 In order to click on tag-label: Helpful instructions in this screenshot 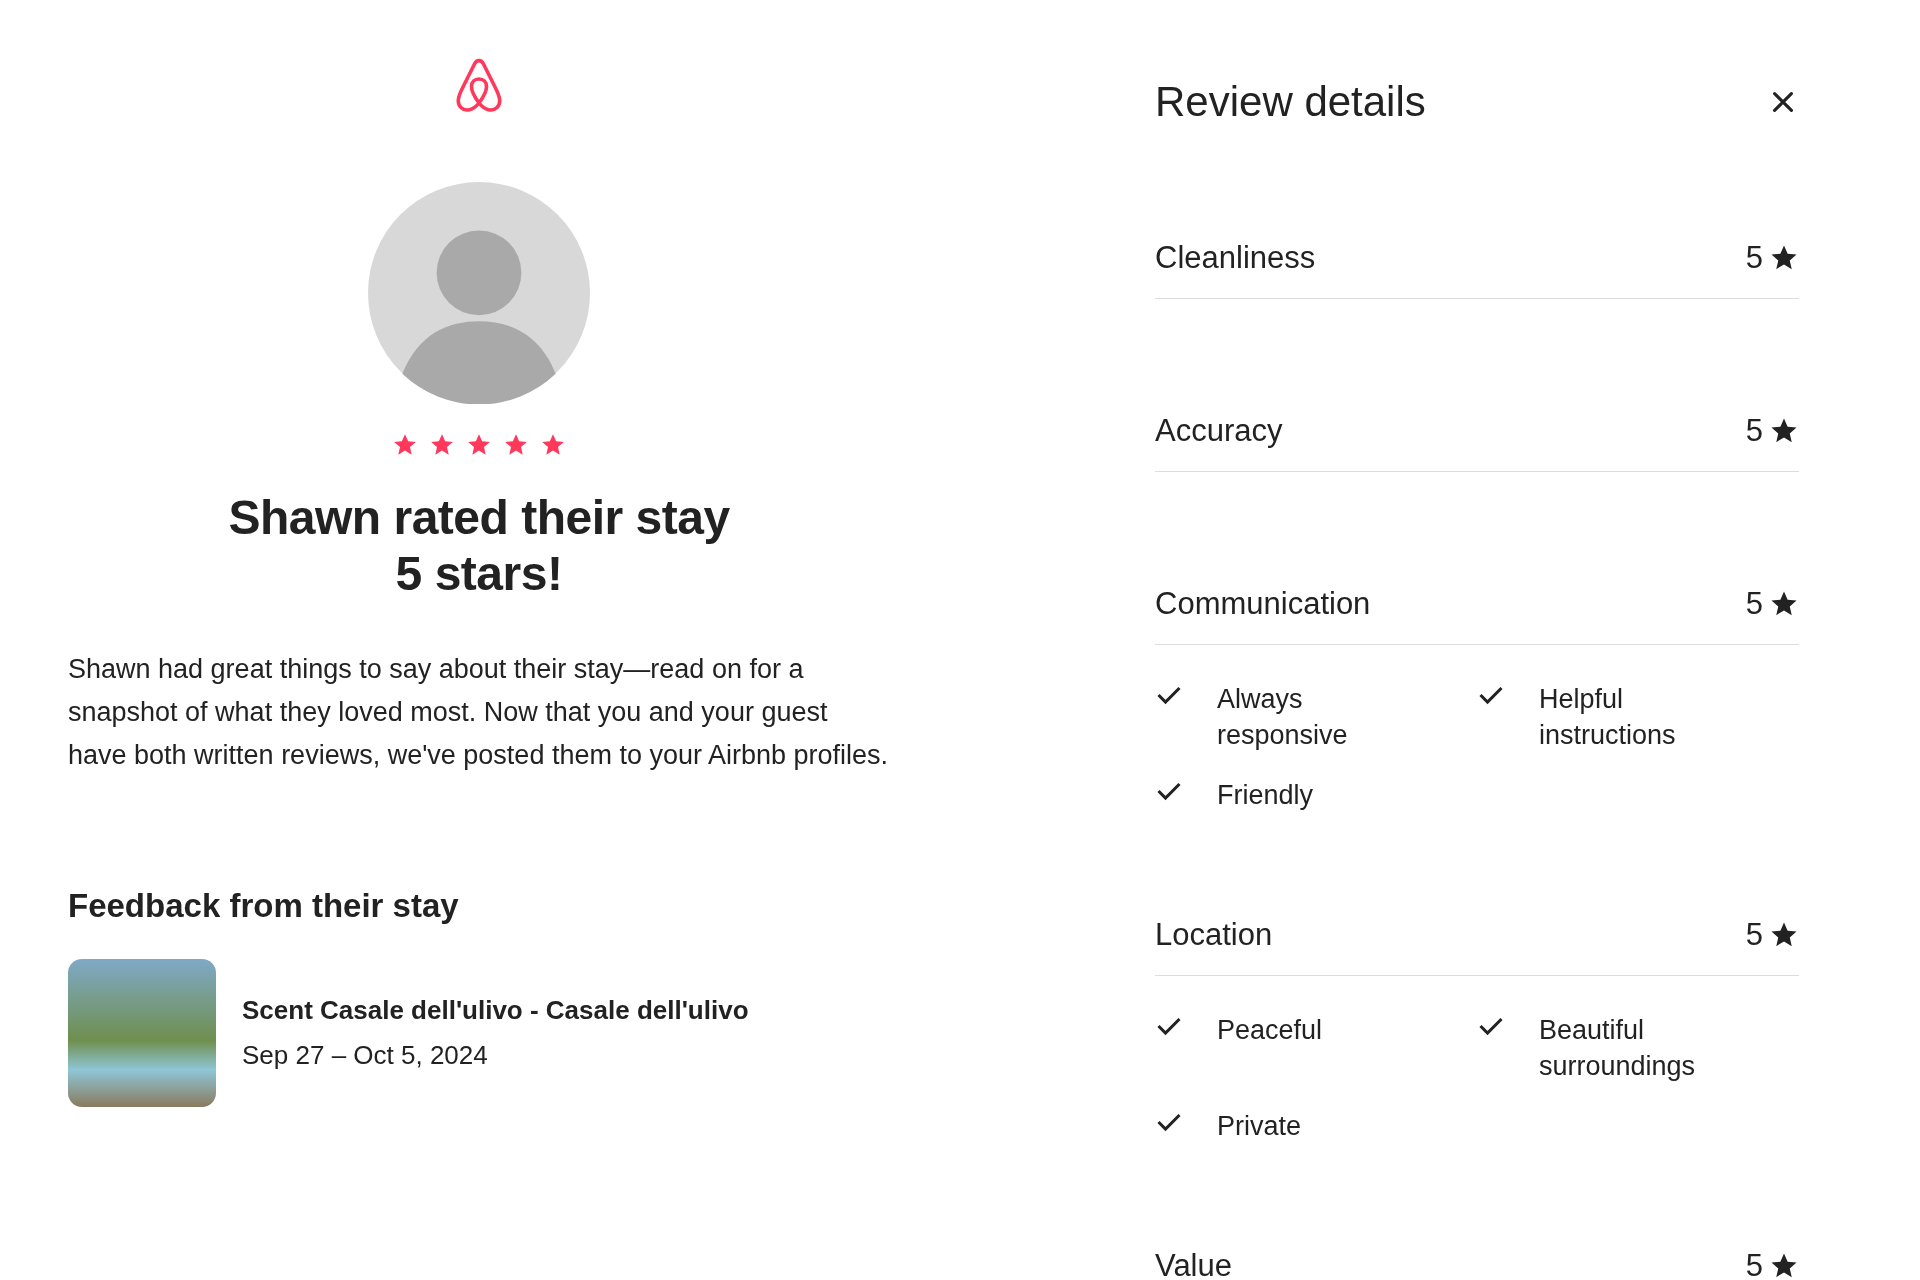, I will do `click(1608, 717)`.